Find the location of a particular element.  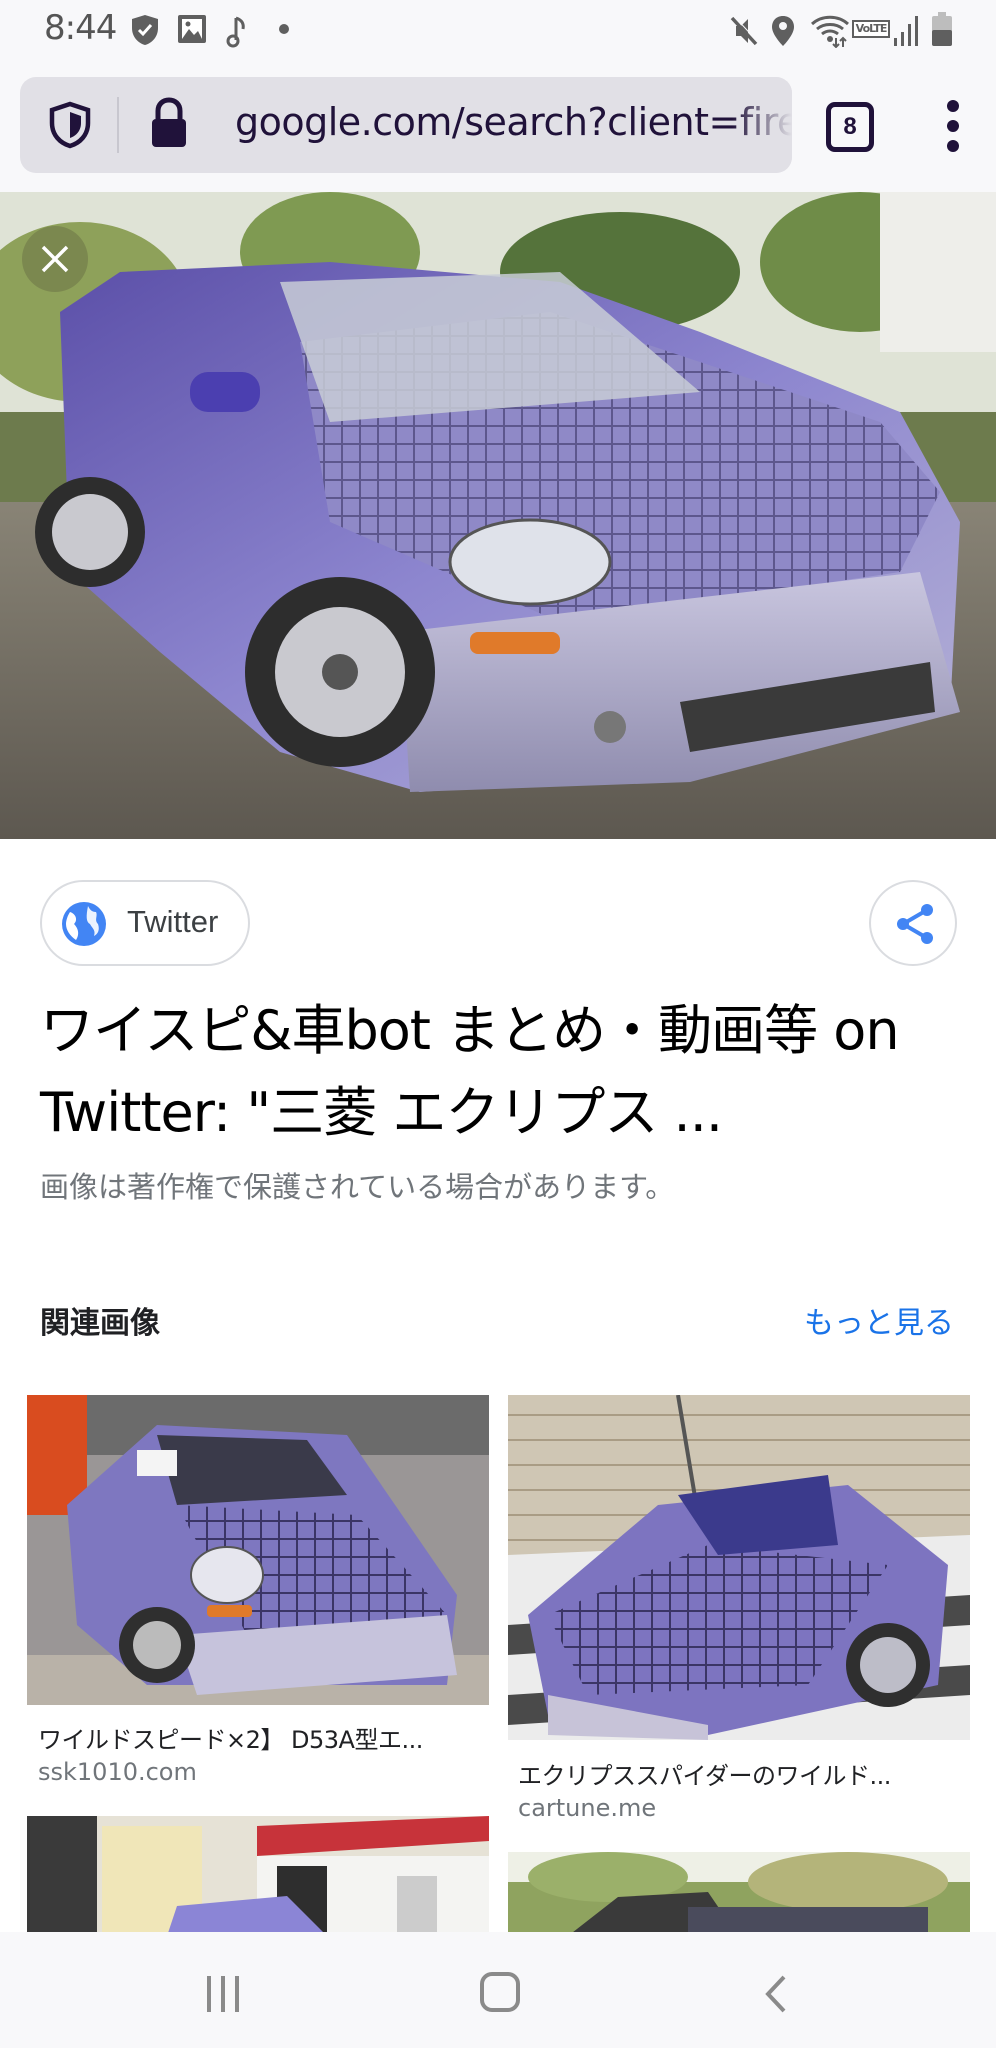

related-image-2-domain: cartune.me is located at coordinates (587, 1808).